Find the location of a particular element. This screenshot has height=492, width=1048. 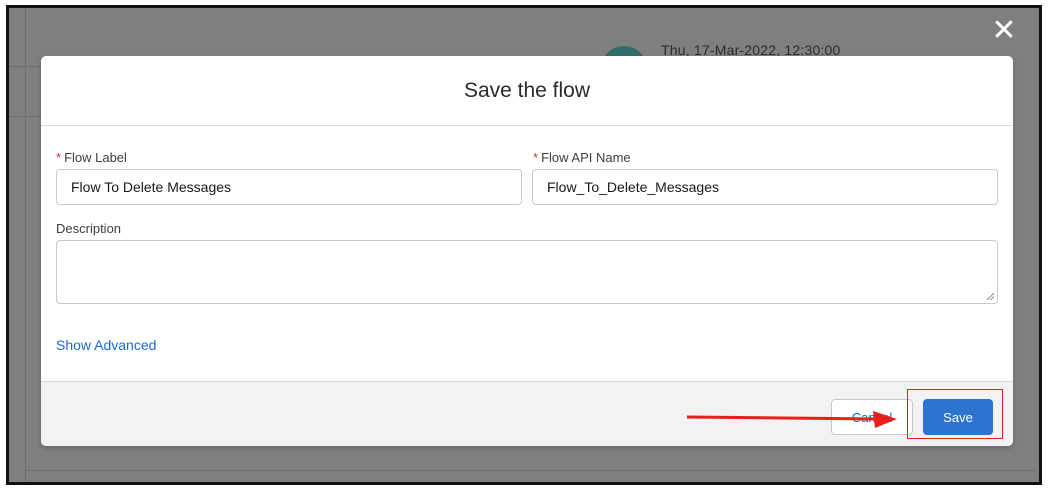

description-textarea is located at coordinates (527, 272).